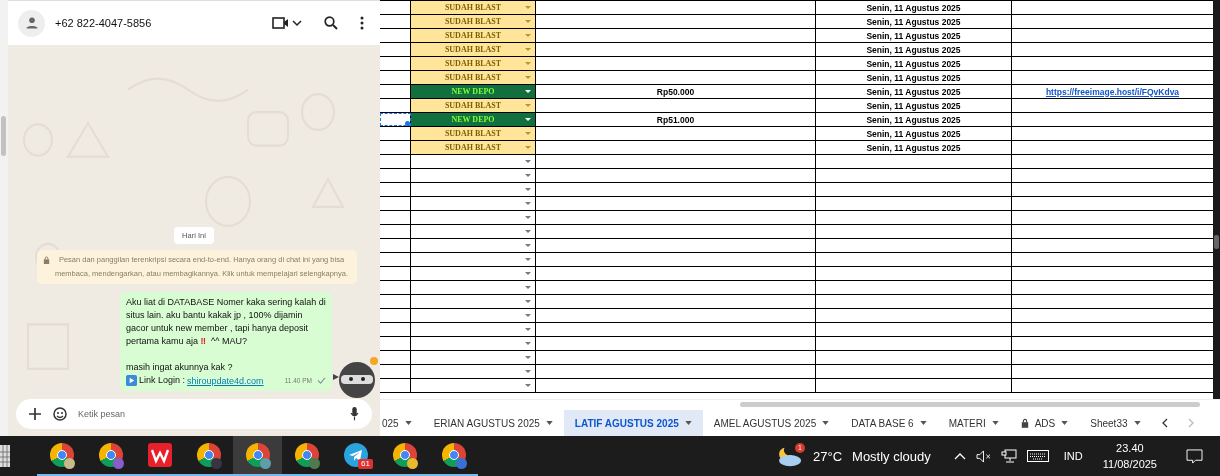 The height and width of the screenshot is (476, 1220). I want to click on network-icon, so click(1008, 456).